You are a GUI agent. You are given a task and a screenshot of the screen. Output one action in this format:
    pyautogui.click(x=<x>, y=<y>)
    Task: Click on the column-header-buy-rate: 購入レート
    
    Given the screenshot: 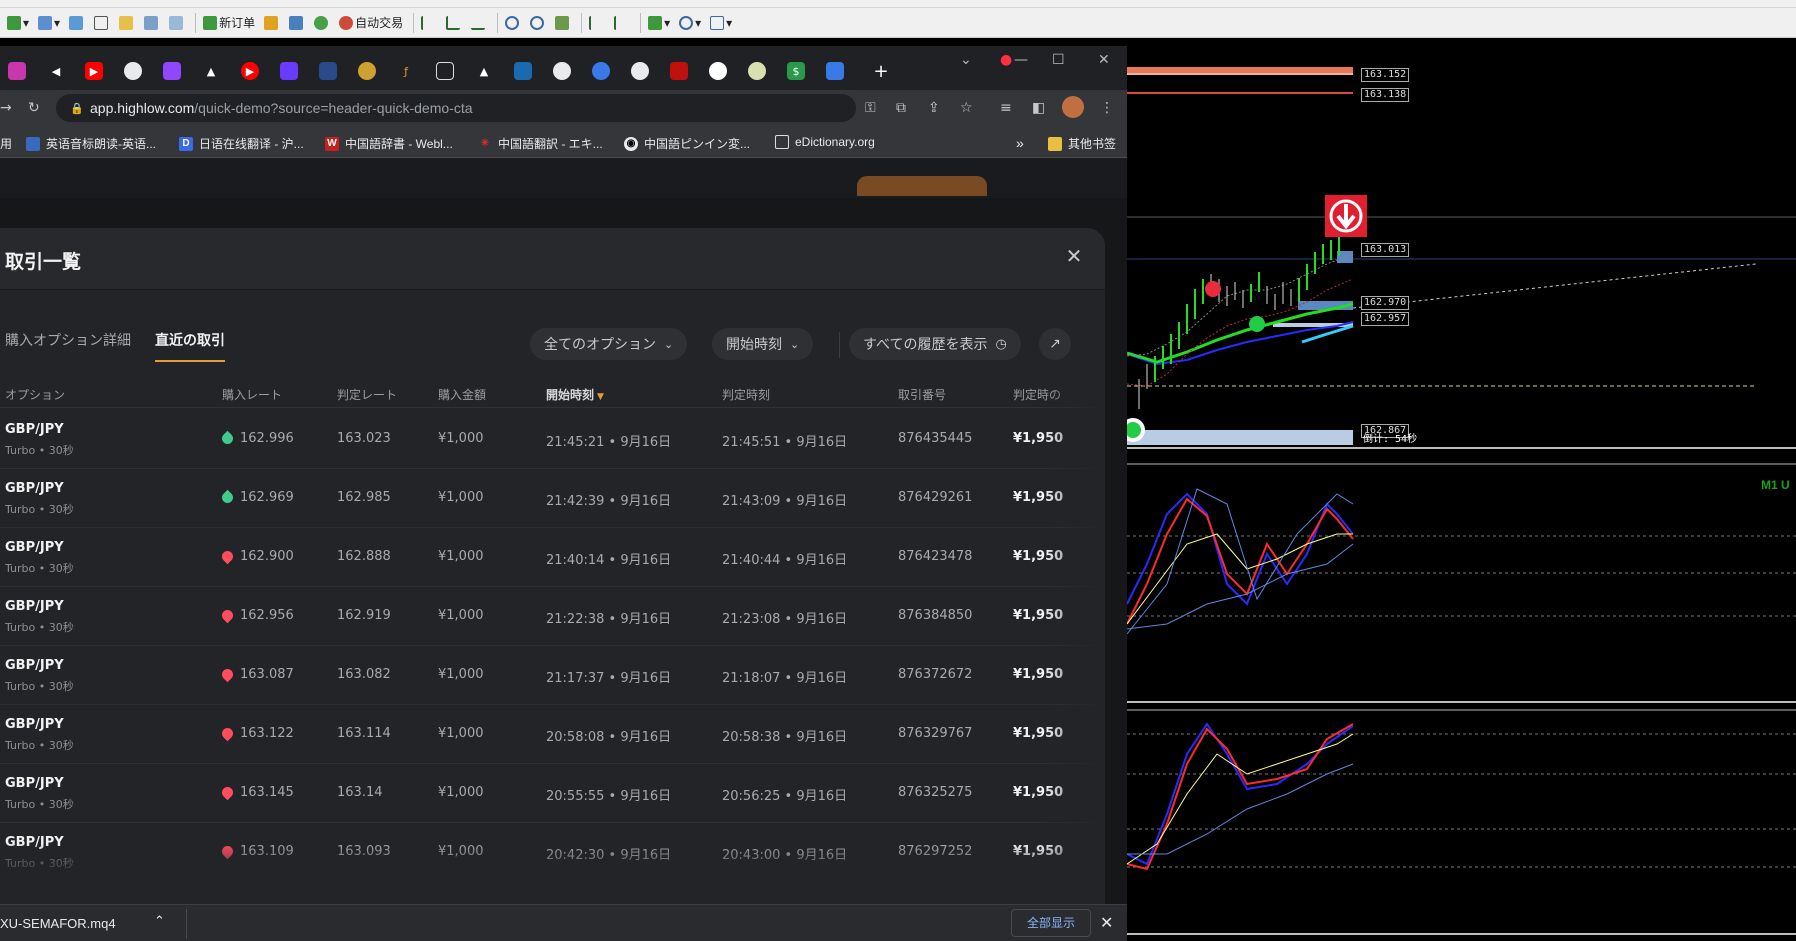 What is the action you would take?
    pyautogui.click(x=252, y=394)
    